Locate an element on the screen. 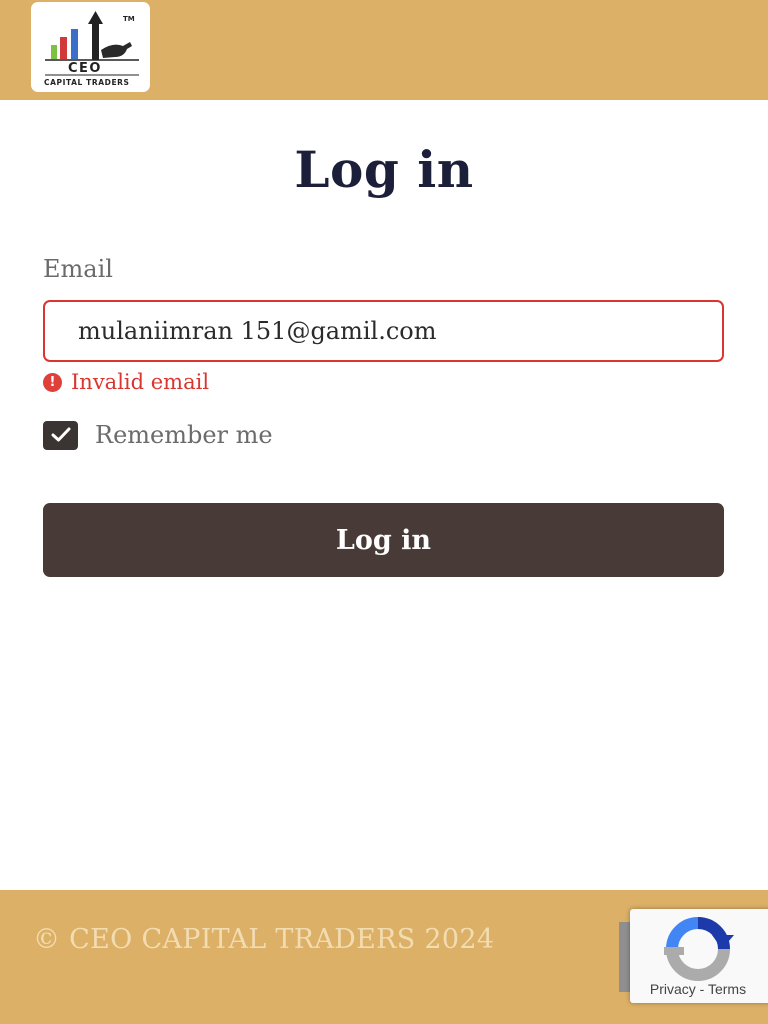 The image size is (768, 1024). page-title: Log in is located at coordinates (384, 169).